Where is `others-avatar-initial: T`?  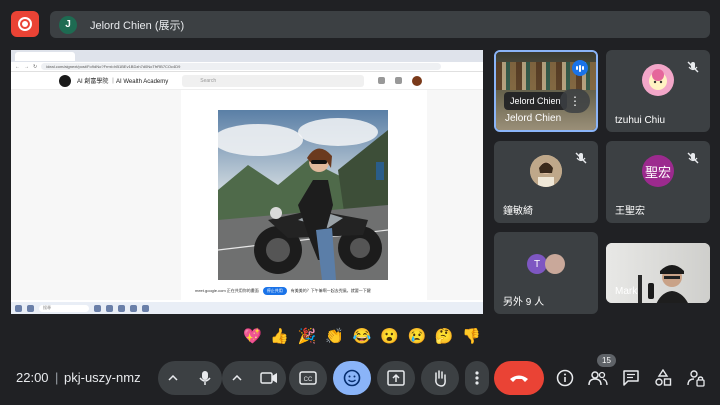 others-avatar-initial: T is located at coordinates (537, 264).